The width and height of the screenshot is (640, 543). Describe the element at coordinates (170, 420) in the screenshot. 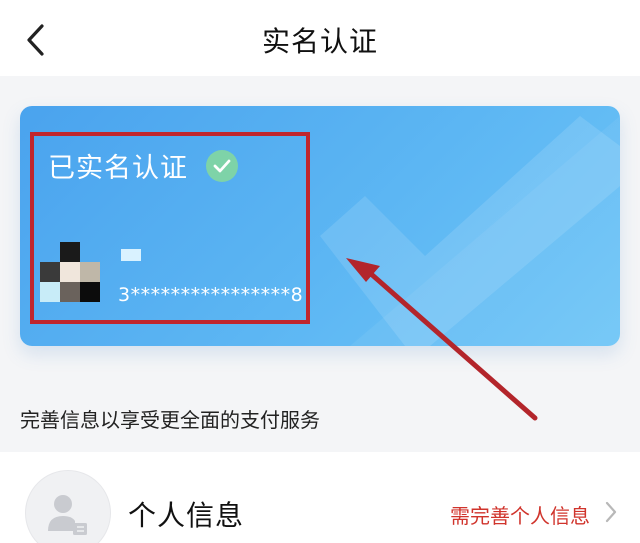

I see `hint-text: 完善信息以享受更全面的支付服务` at that location.